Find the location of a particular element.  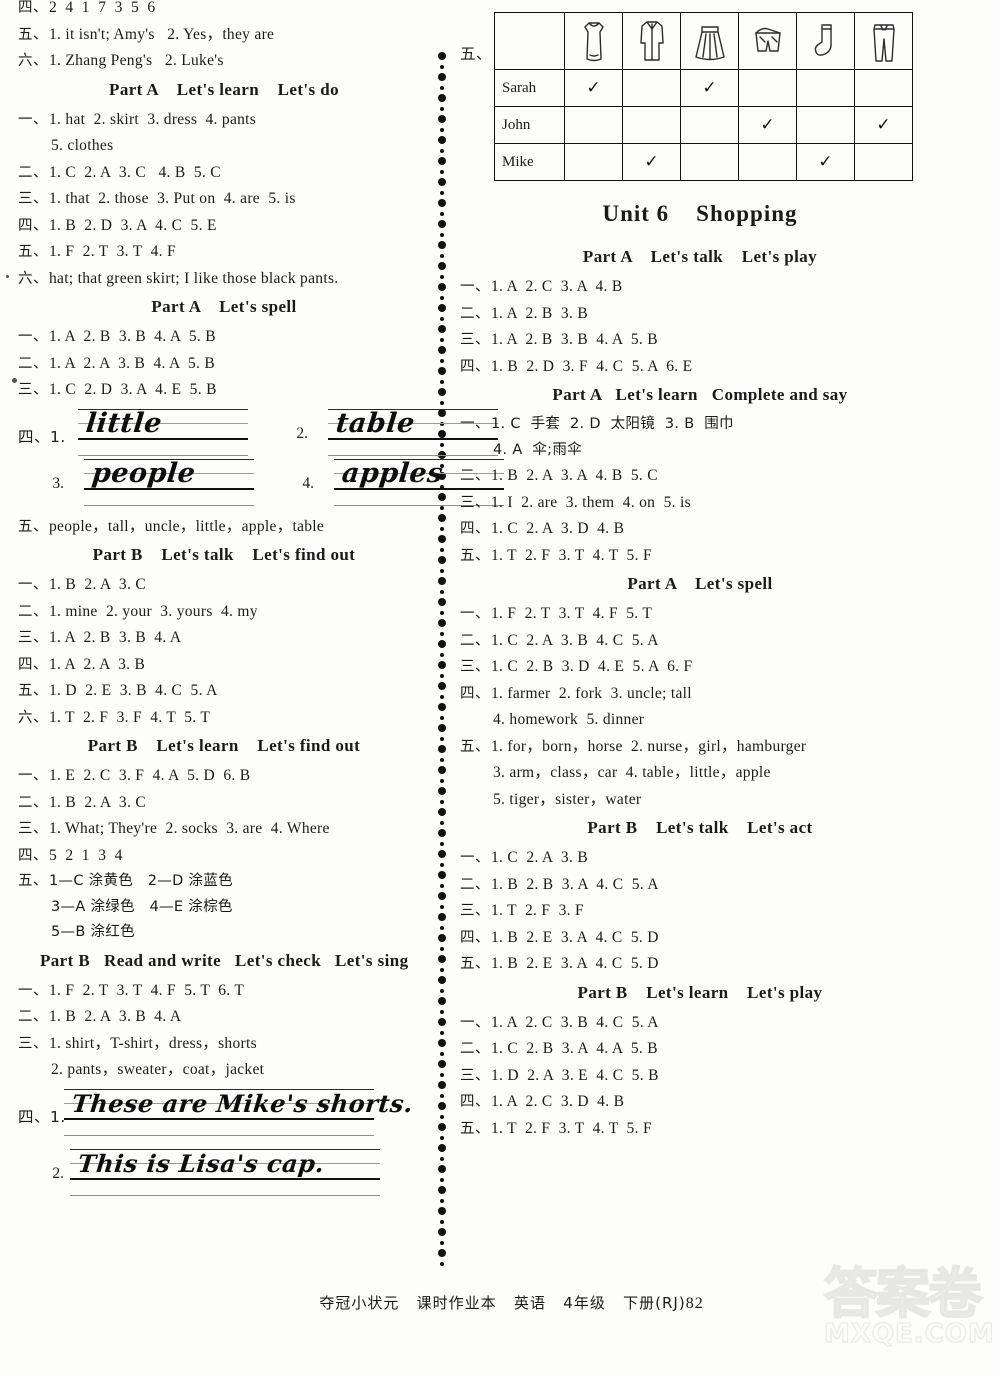

handwriting-row: 2. This is Lisa's cap. is located at coordinates (224, 1173).